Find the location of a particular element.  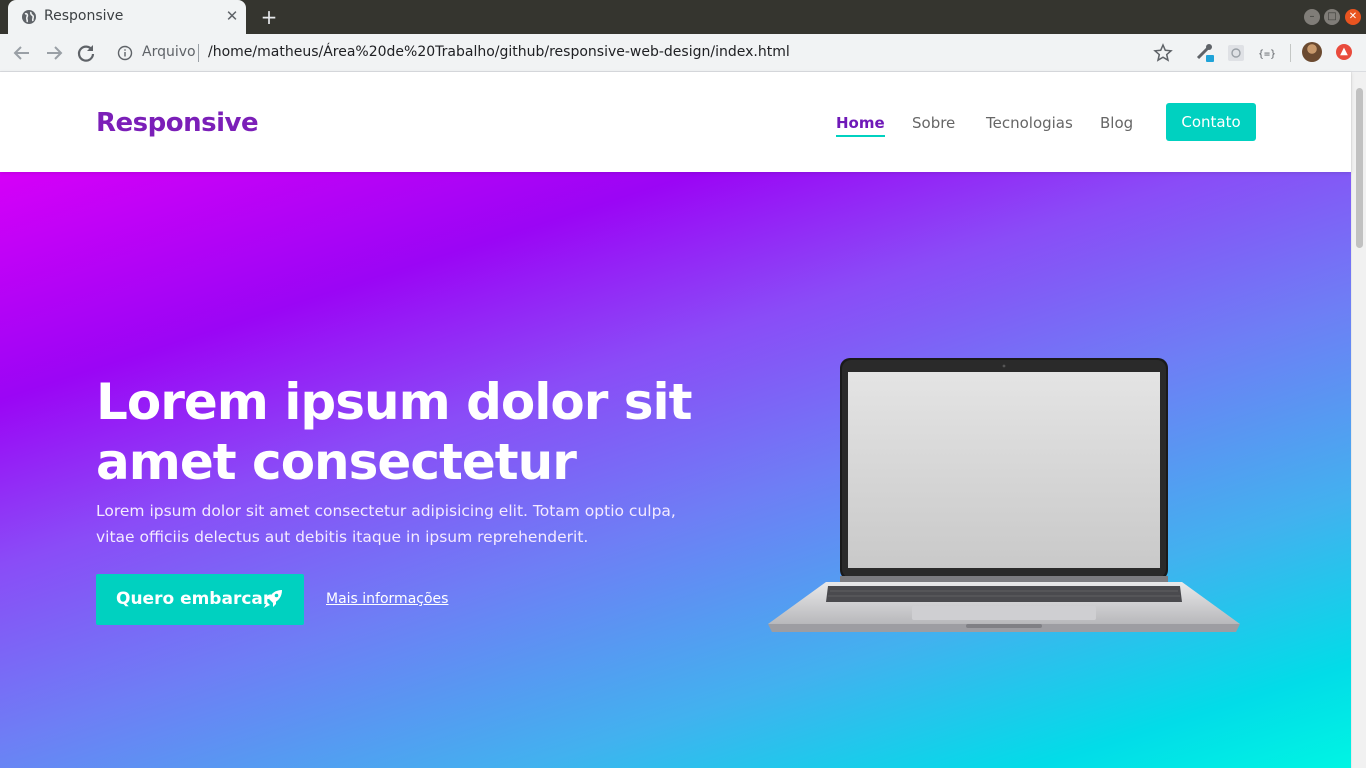

back-icon is located at coordinates (22, 53).